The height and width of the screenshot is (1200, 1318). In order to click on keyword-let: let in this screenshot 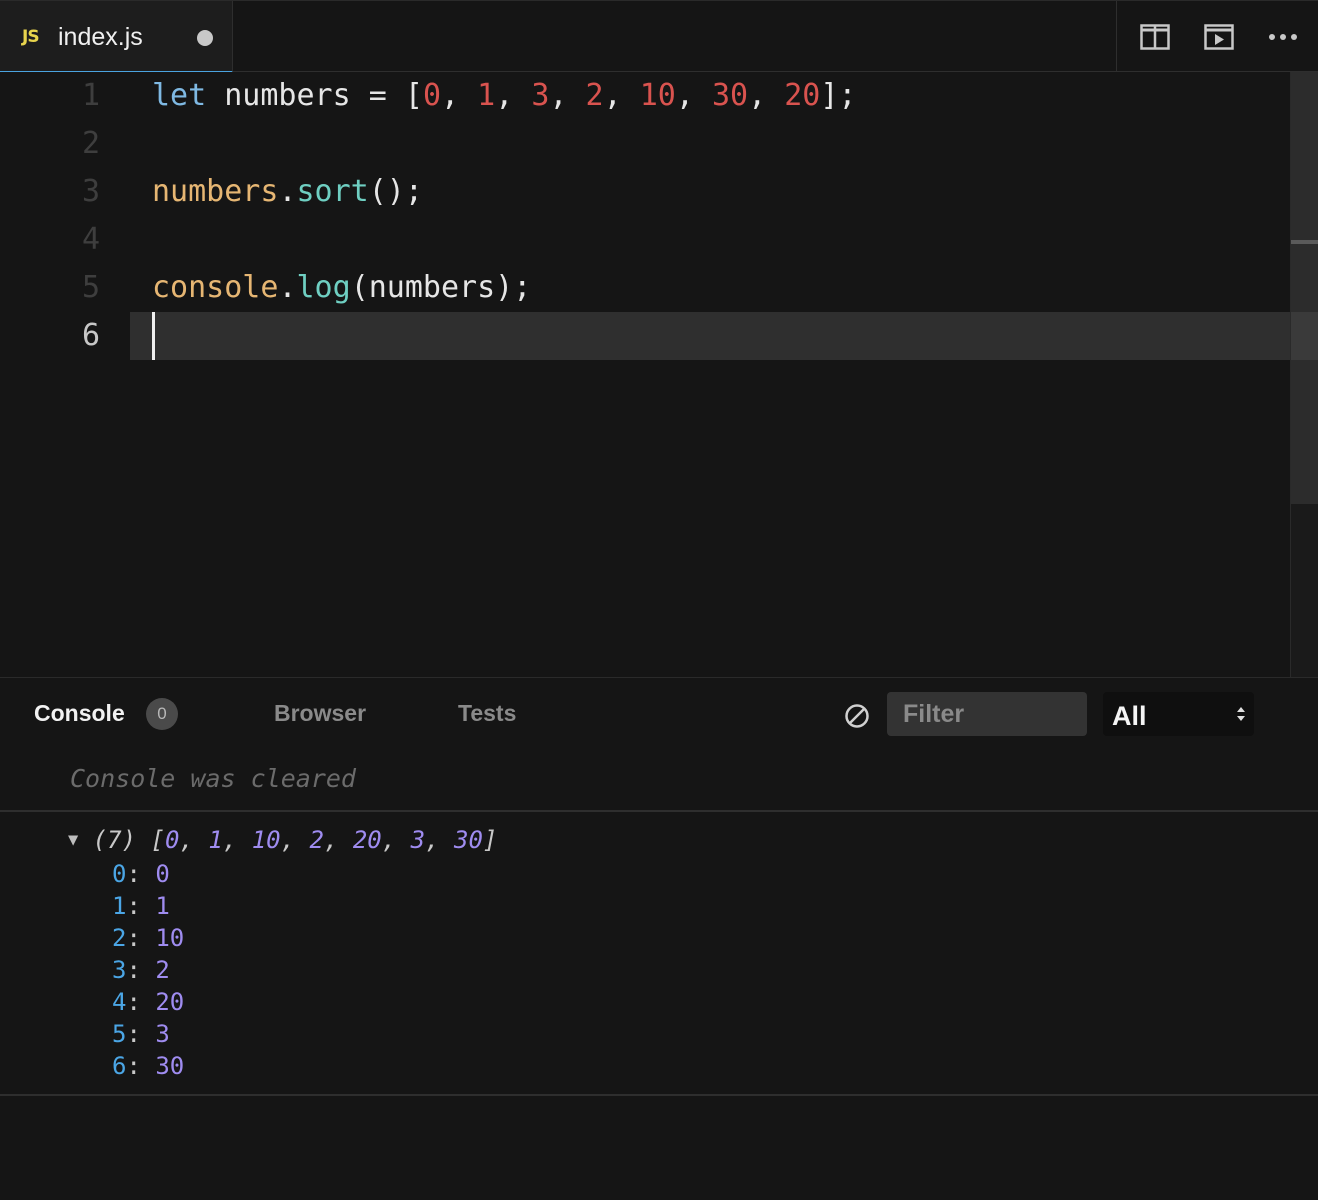, I will do `click(179, 95)`.